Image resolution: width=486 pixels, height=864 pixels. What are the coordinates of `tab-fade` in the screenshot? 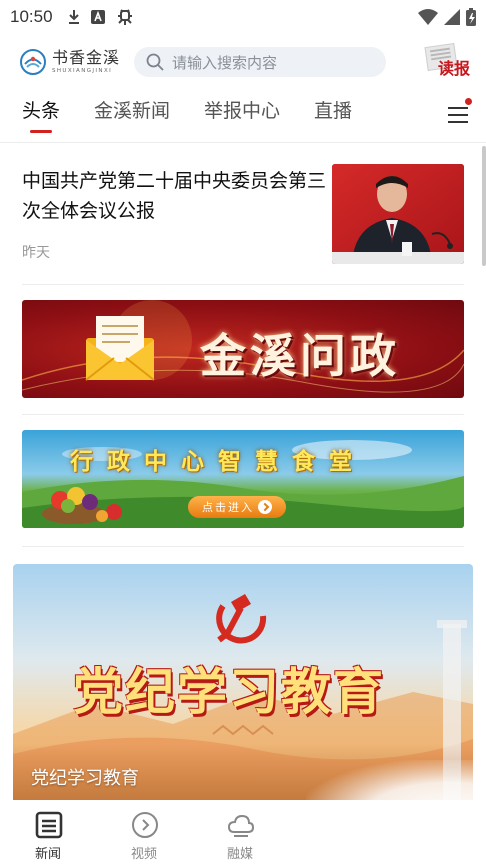 It's located at (410, 118).